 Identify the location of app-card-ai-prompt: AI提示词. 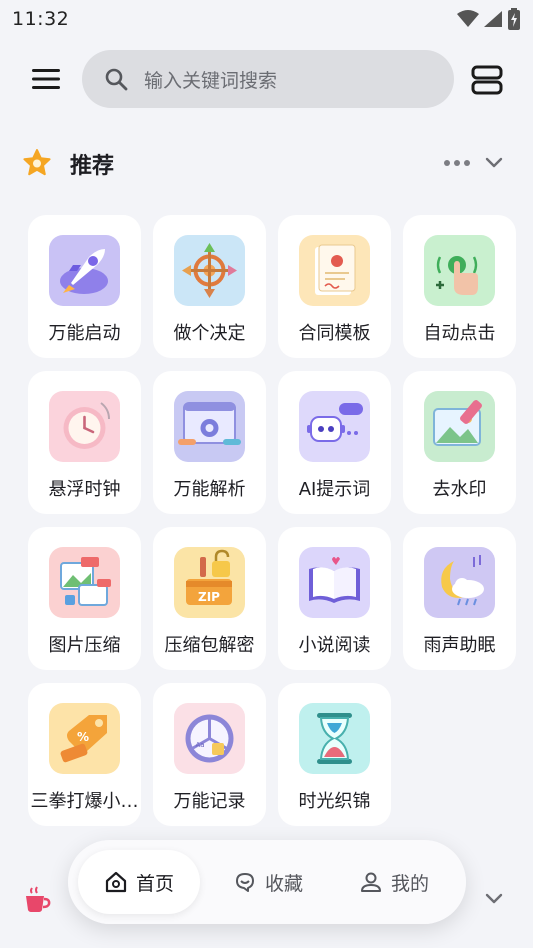
(334, 442).